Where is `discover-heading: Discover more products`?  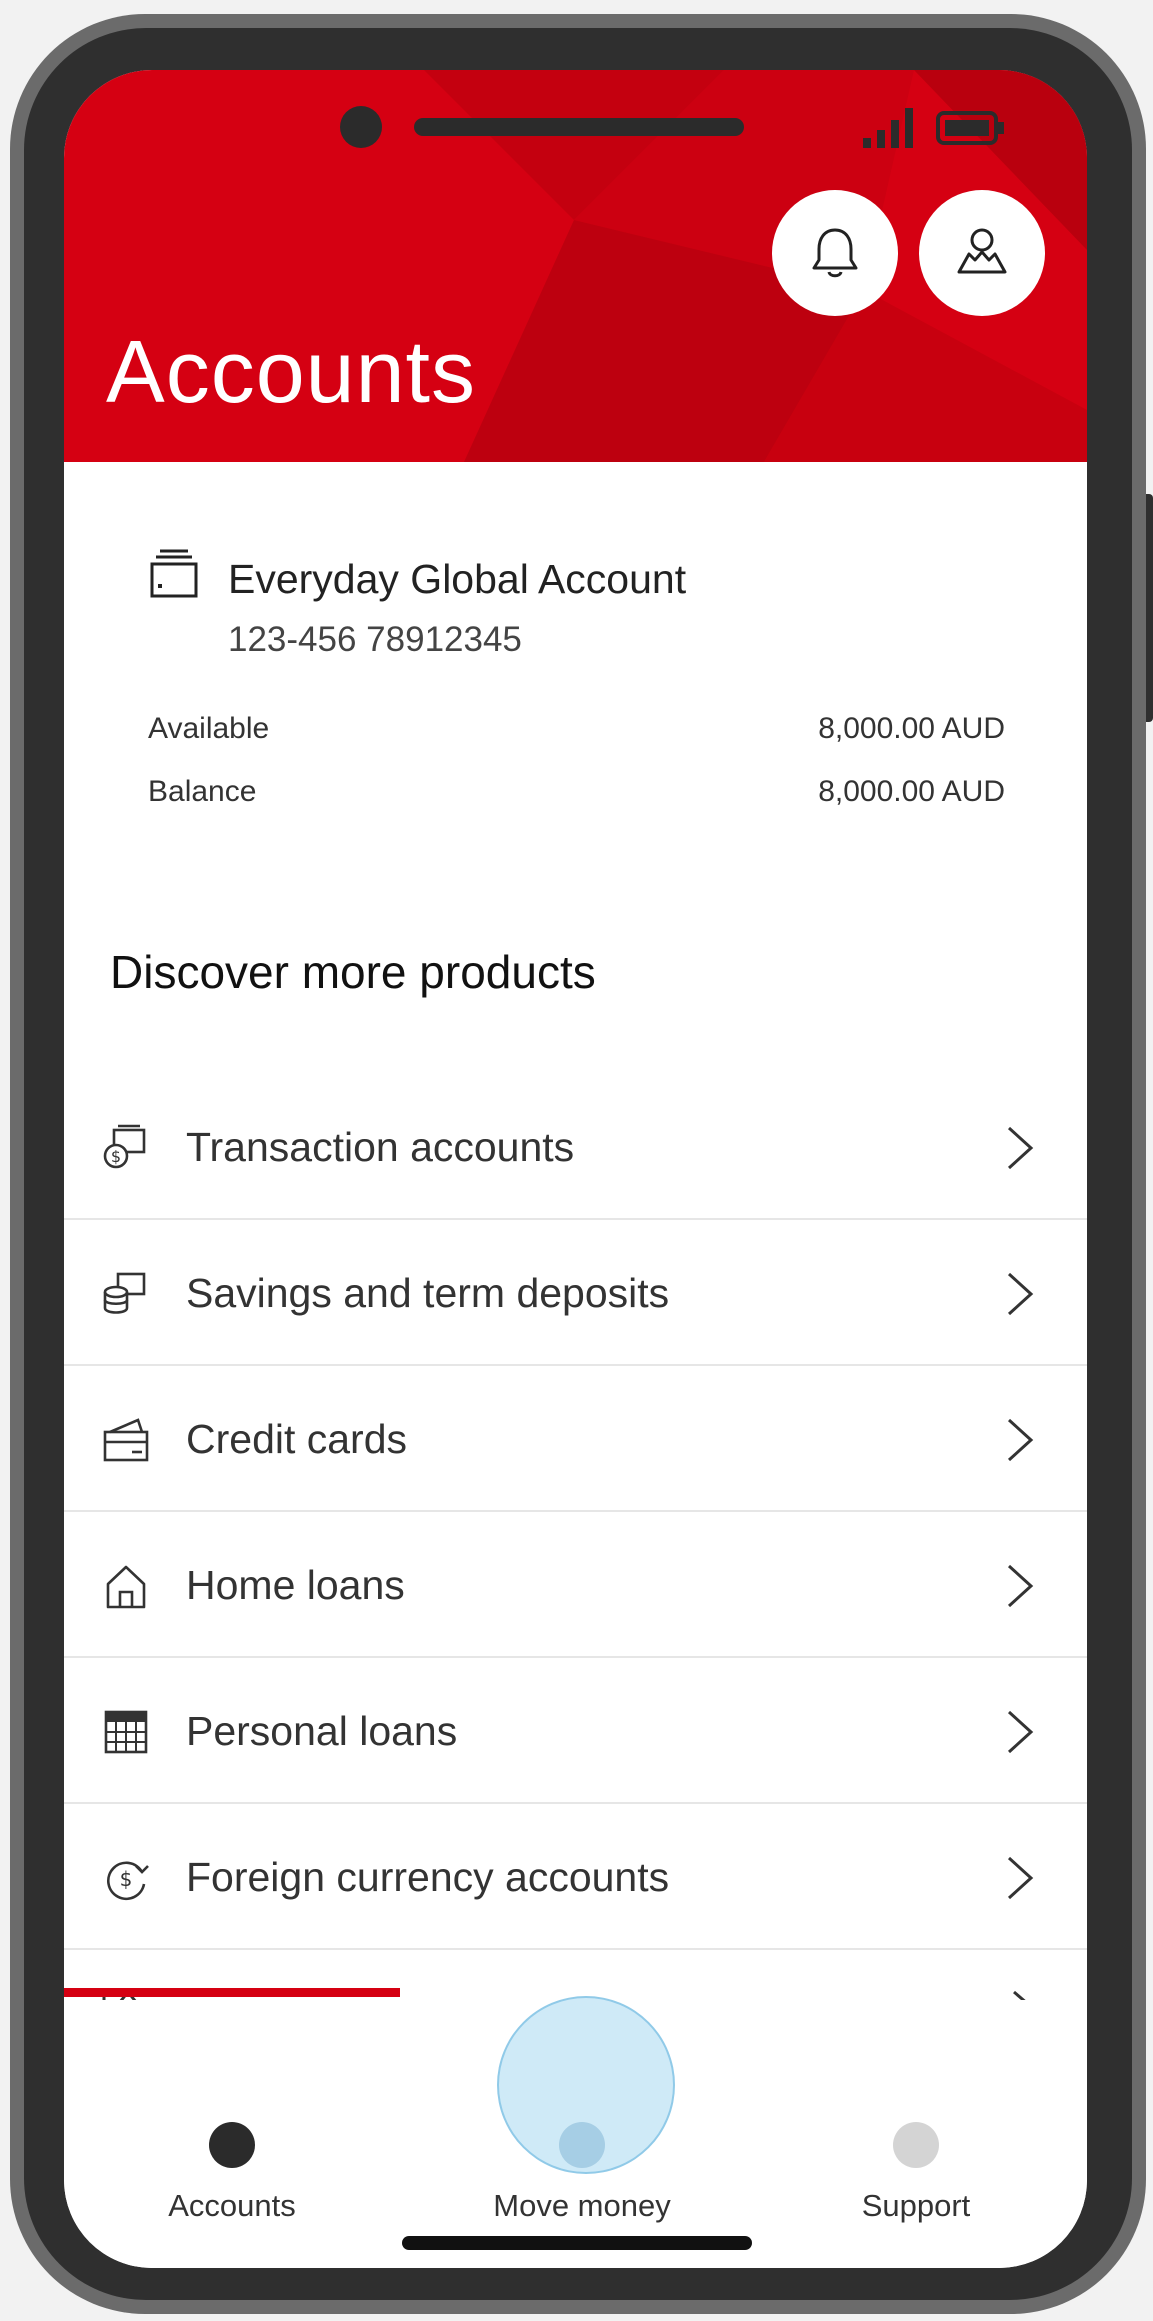 discover-heading: Discover more products is located at coordinates (353, 972).